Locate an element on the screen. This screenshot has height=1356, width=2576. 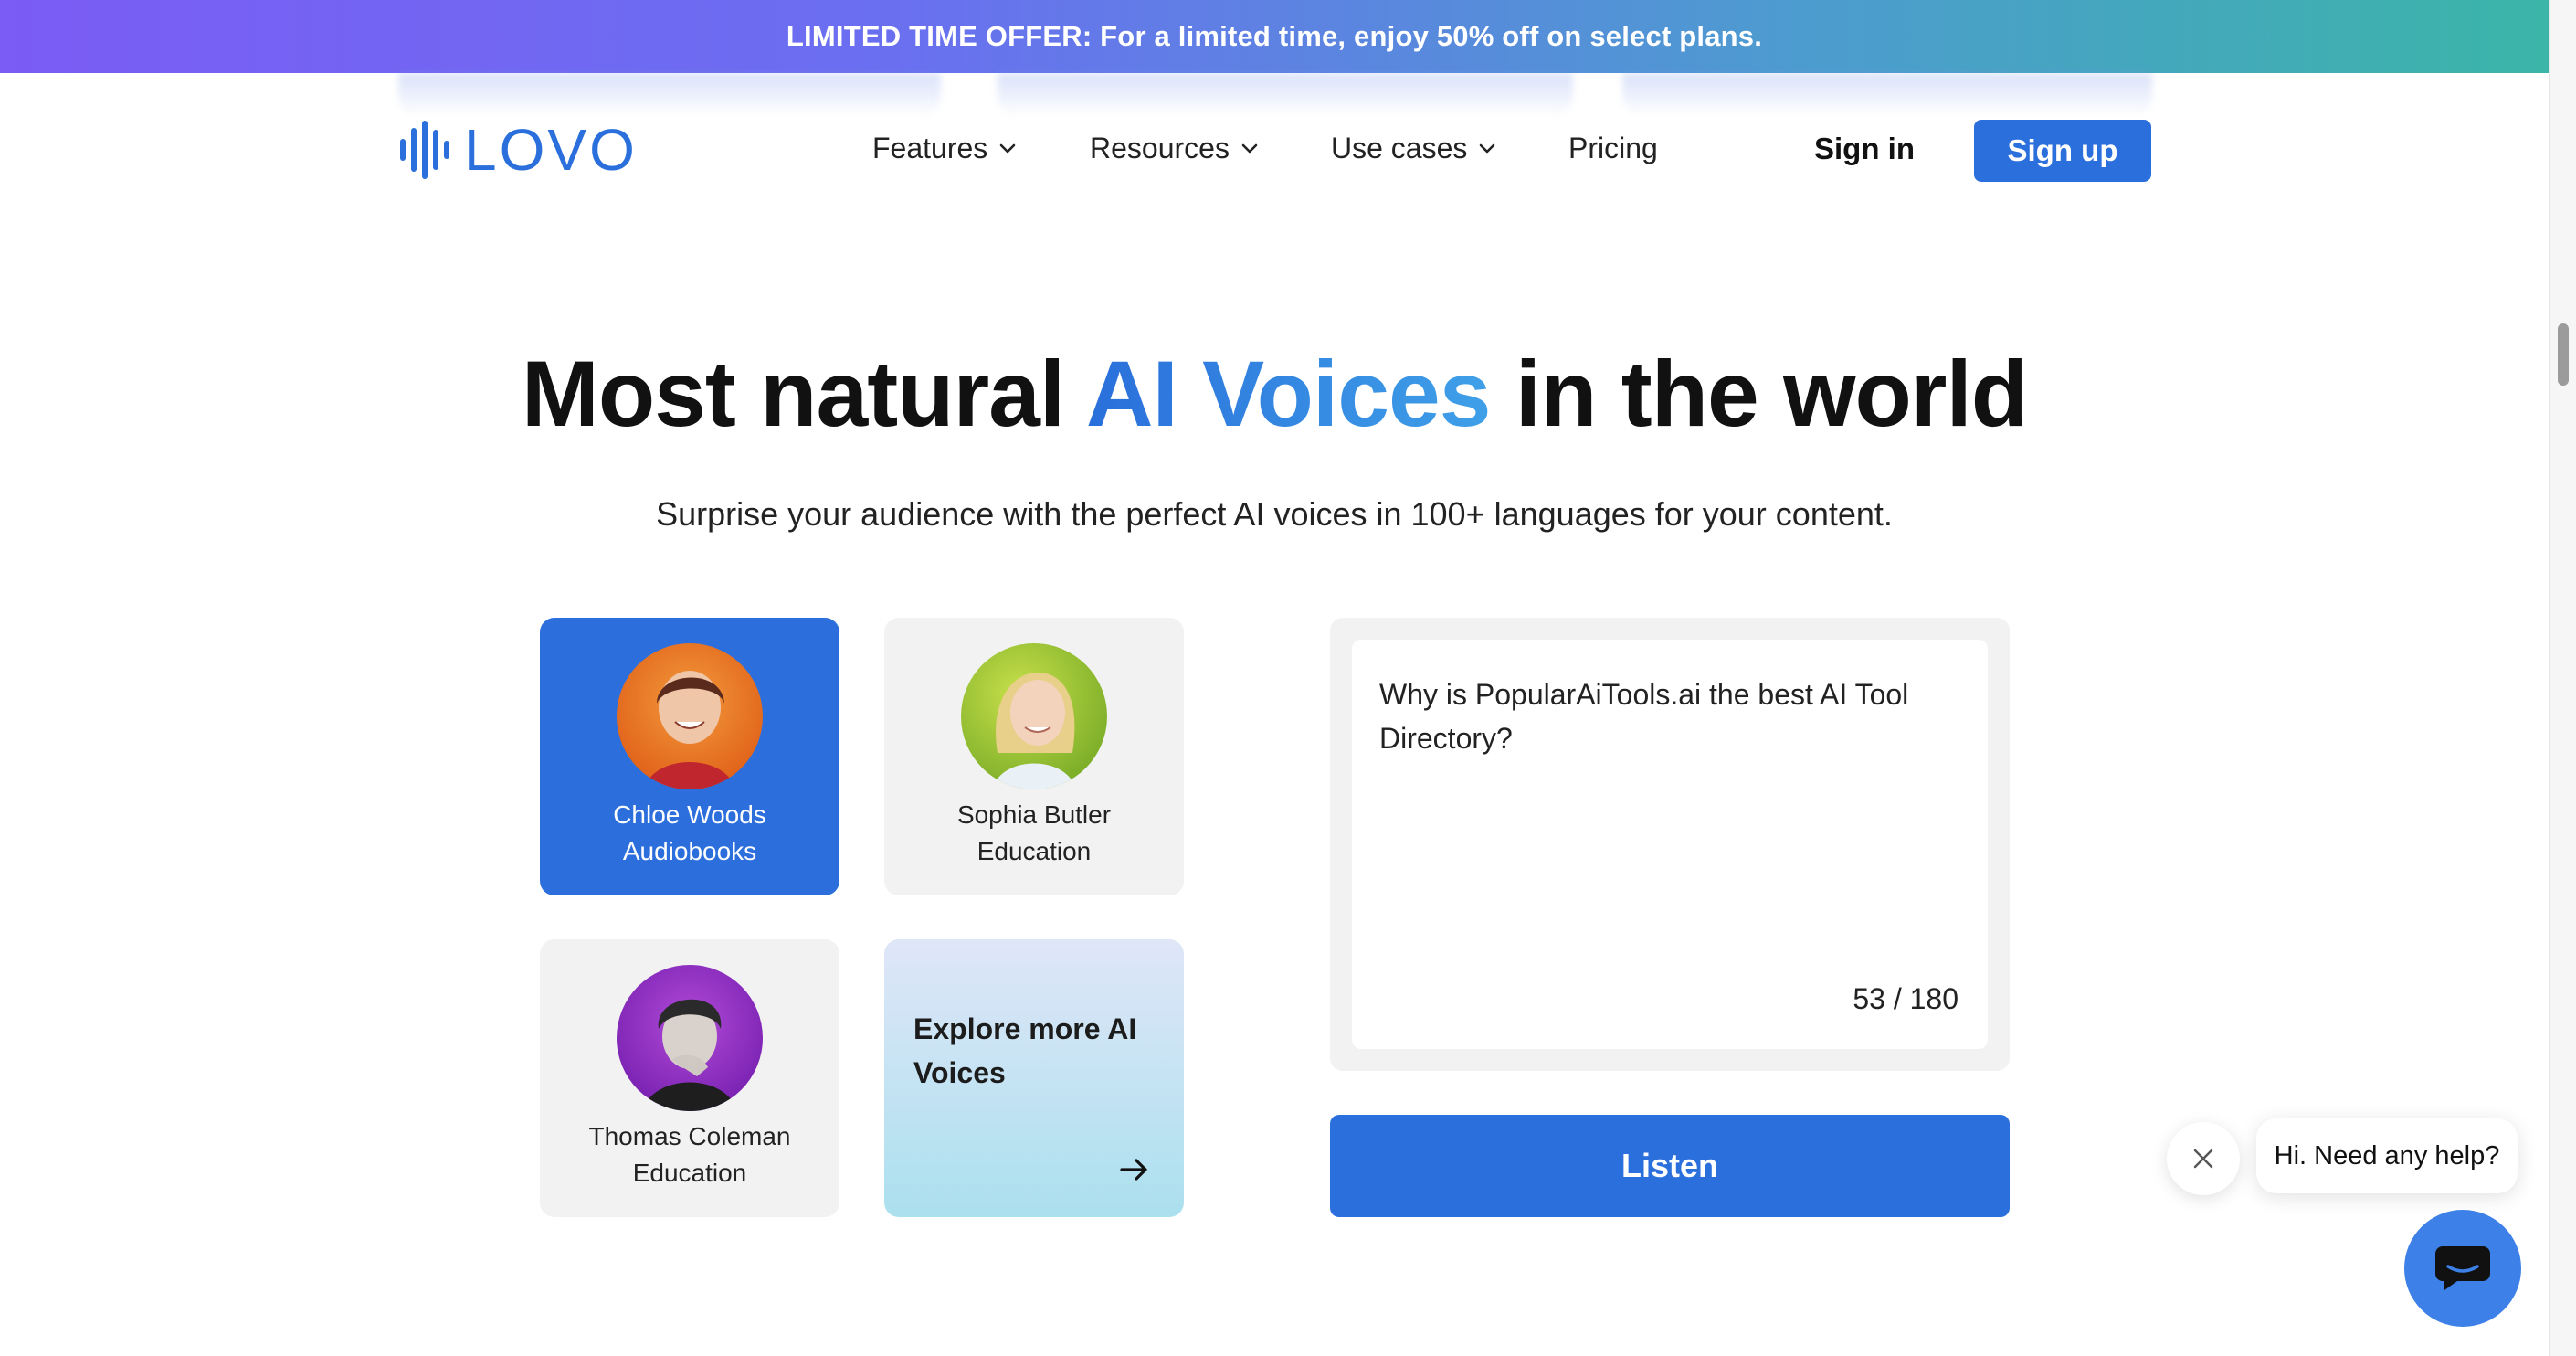
character-counter: 53 / 180 is located at coordinates (1906, 998).